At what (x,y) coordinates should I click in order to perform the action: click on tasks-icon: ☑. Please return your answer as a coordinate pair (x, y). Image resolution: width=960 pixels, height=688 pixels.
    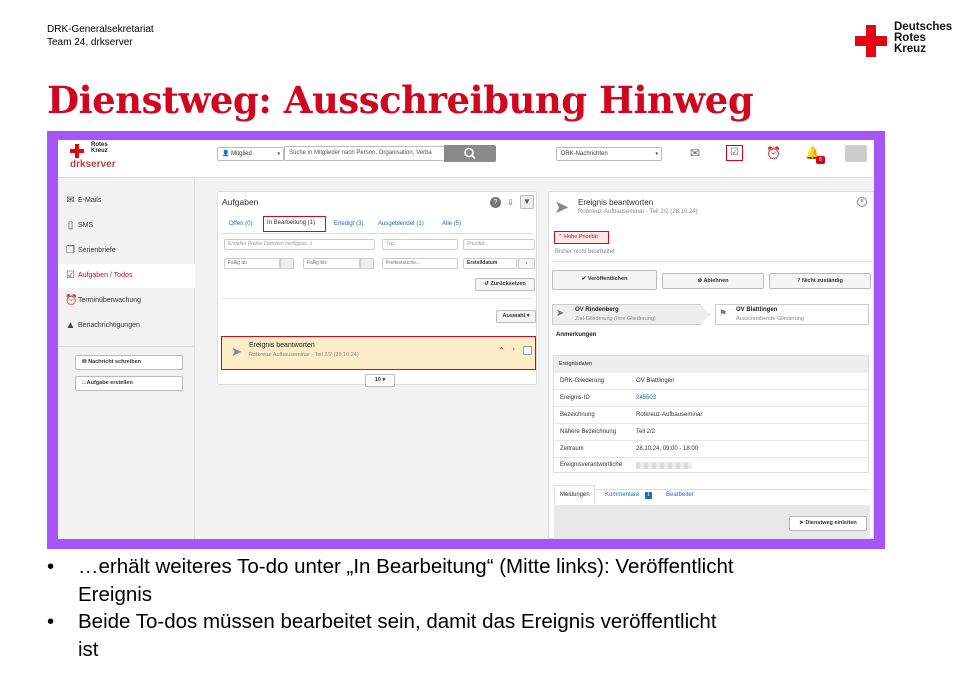
    Looking at the image, I should click on (734, 153).